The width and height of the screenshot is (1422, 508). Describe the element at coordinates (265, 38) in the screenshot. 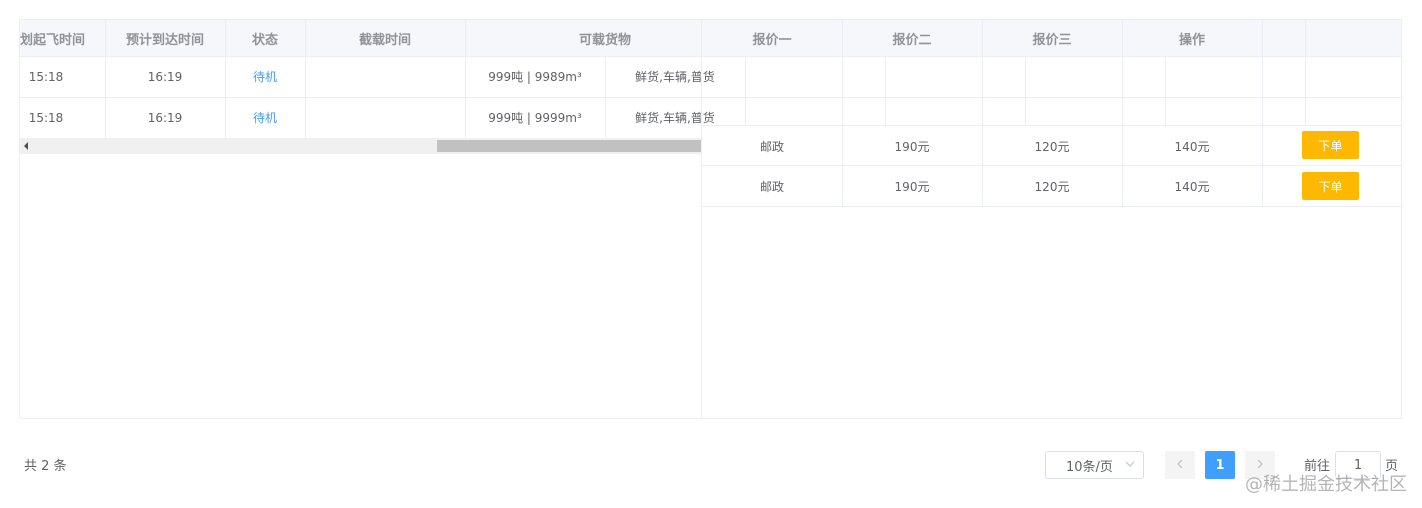

I see `header-status: 状态` at that location.